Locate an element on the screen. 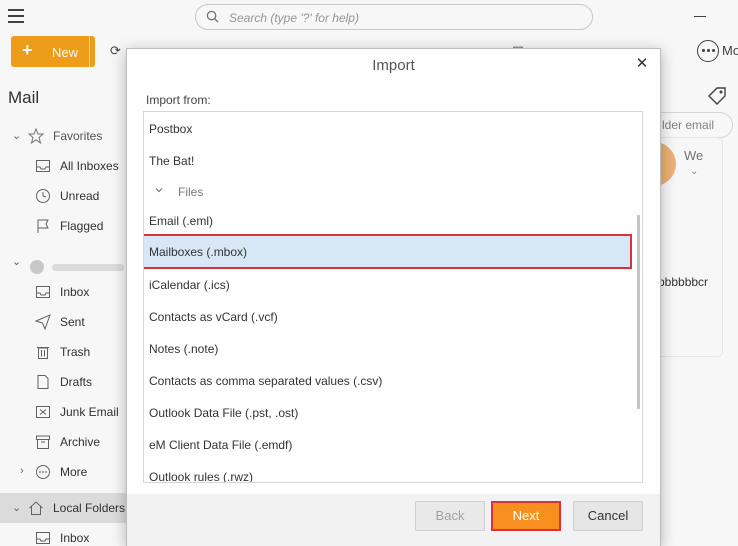  list-group-files: Files is located at coordinates (389, 191).